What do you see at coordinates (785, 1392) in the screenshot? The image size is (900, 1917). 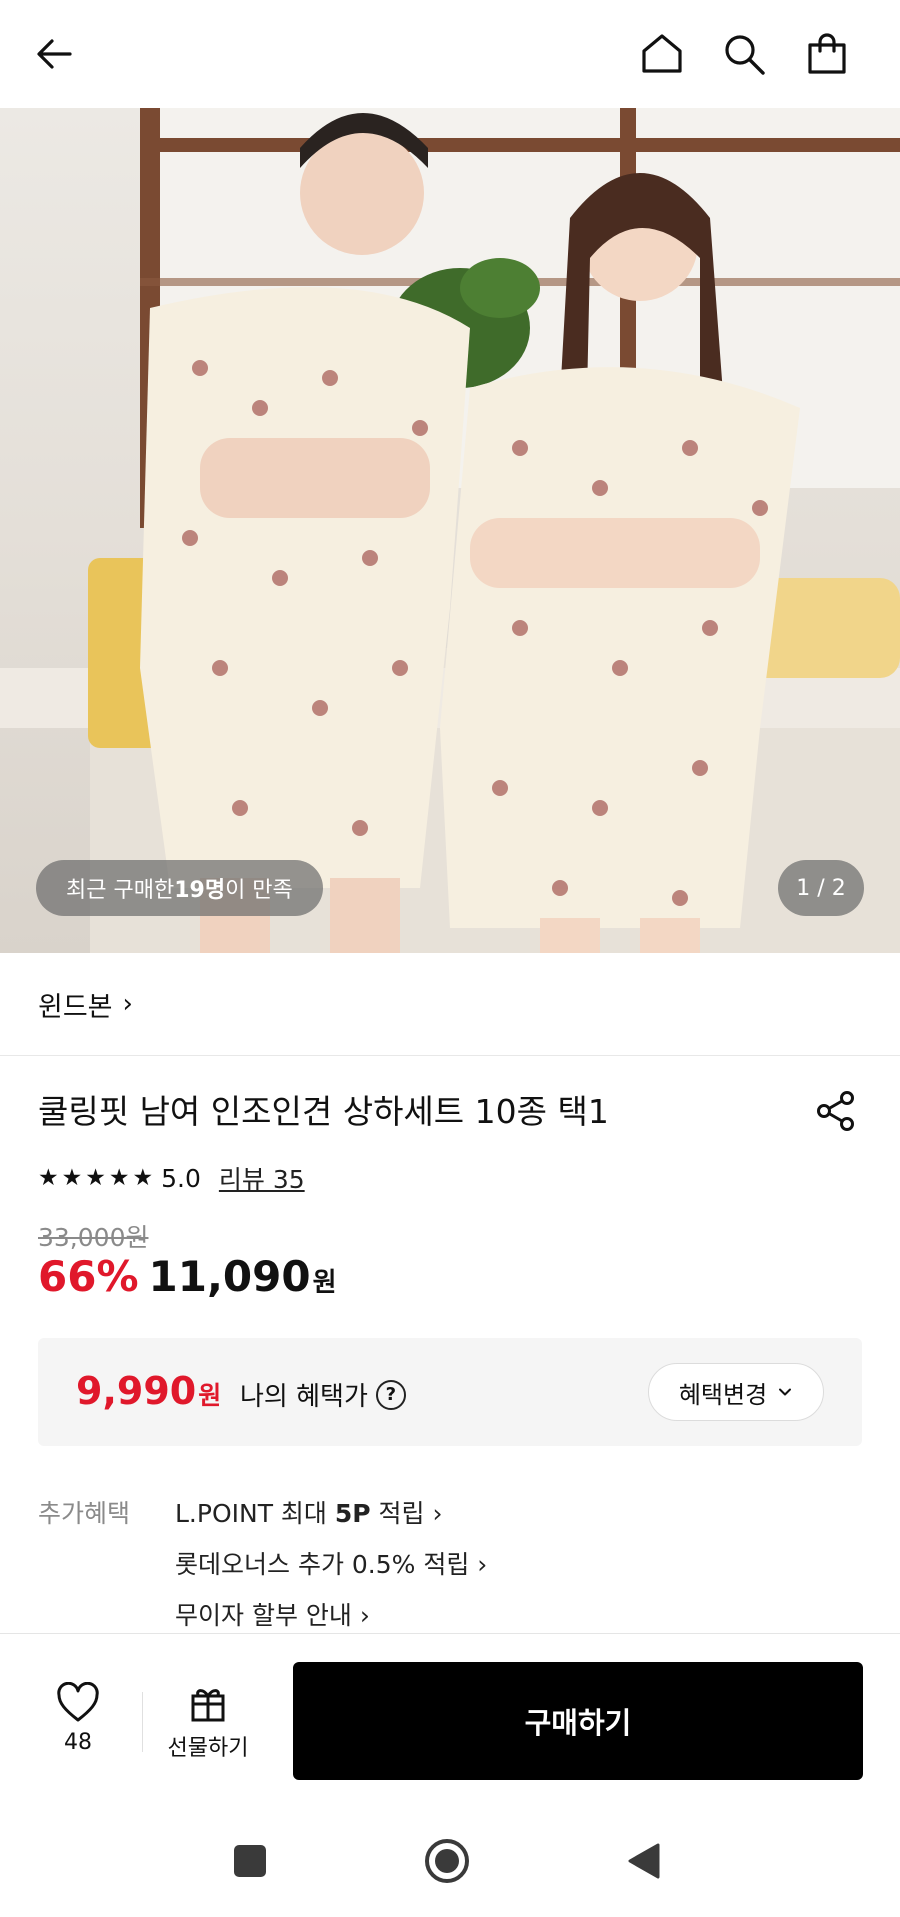 I see `chevron-down-icon` at bounding box center [785, 1392].